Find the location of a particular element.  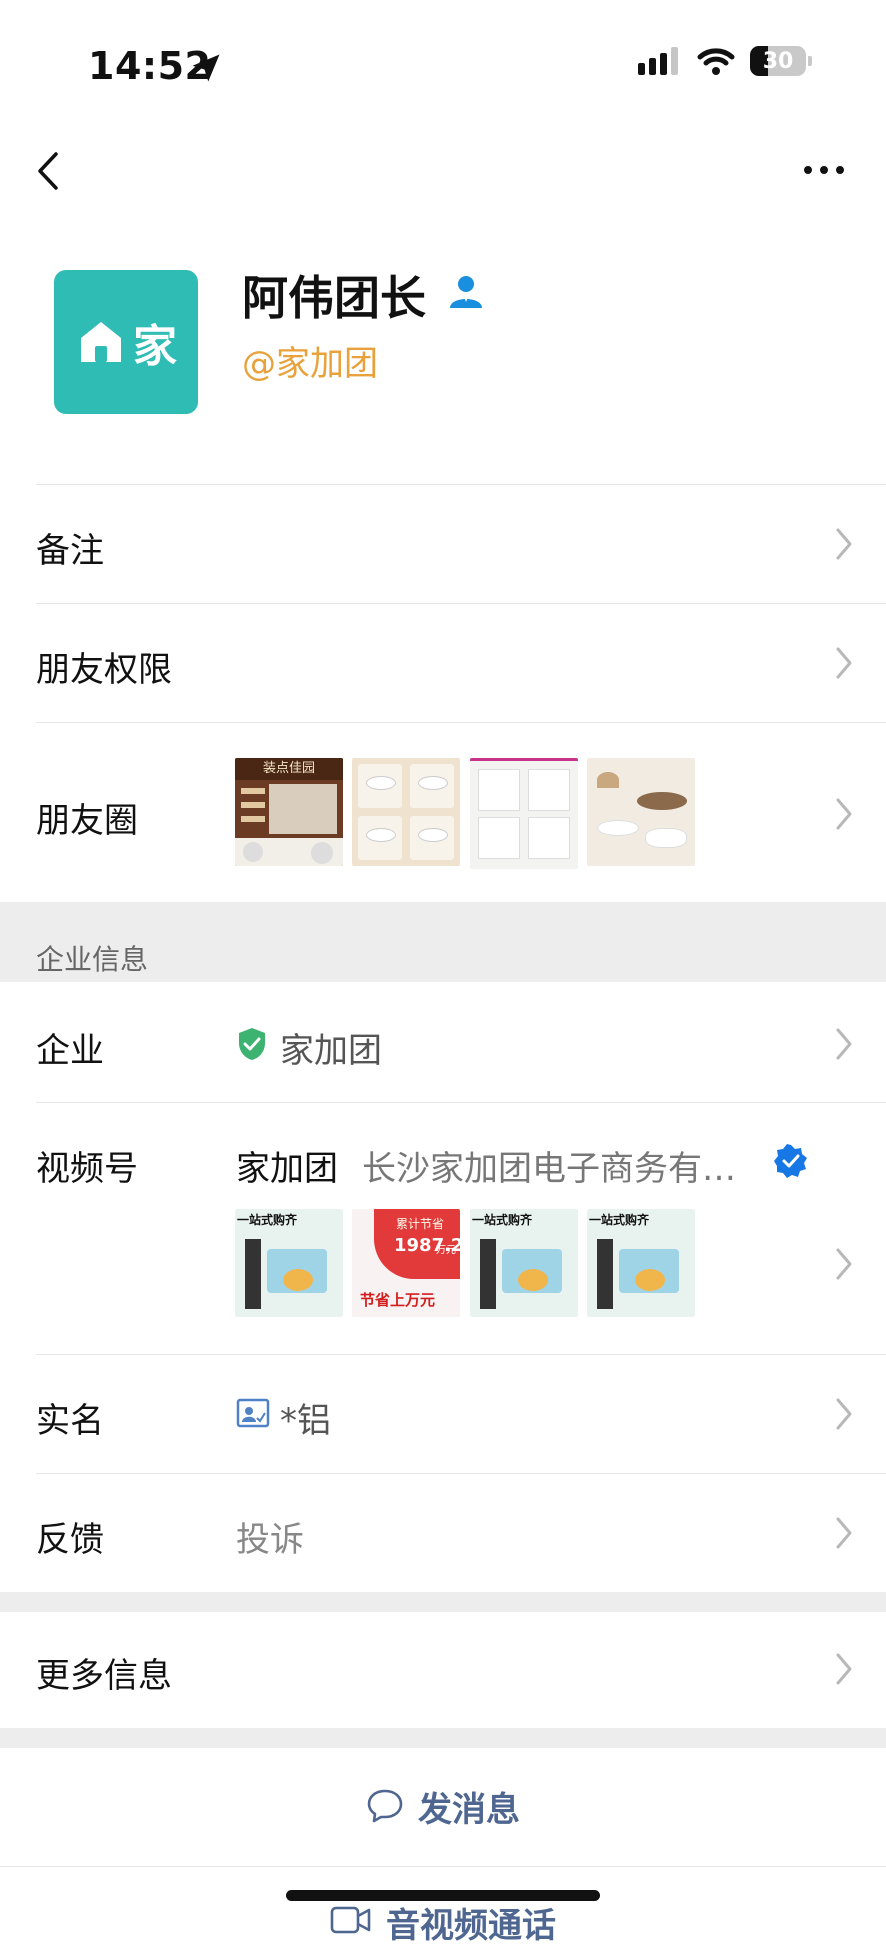

video-call-button: 音视频通话 is located at coordinates (443, 1913).